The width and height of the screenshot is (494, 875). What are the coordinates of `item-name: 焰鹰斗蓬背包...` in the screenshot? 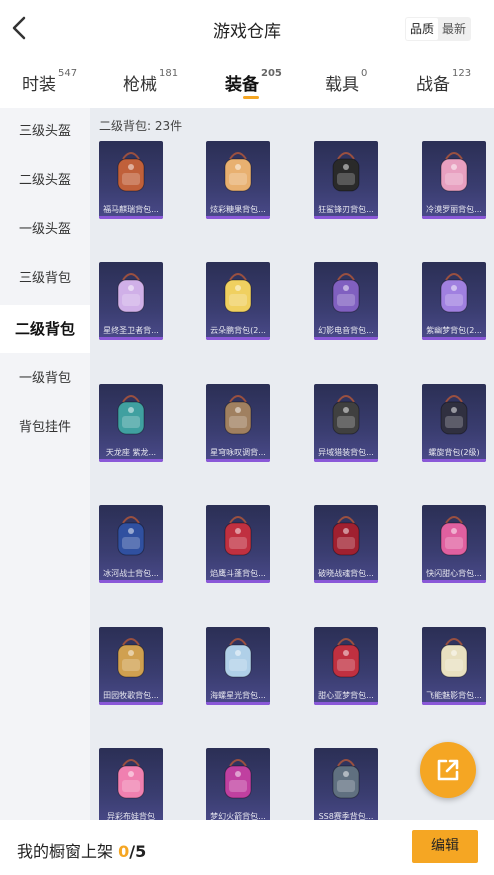 It's located at (238, 573).